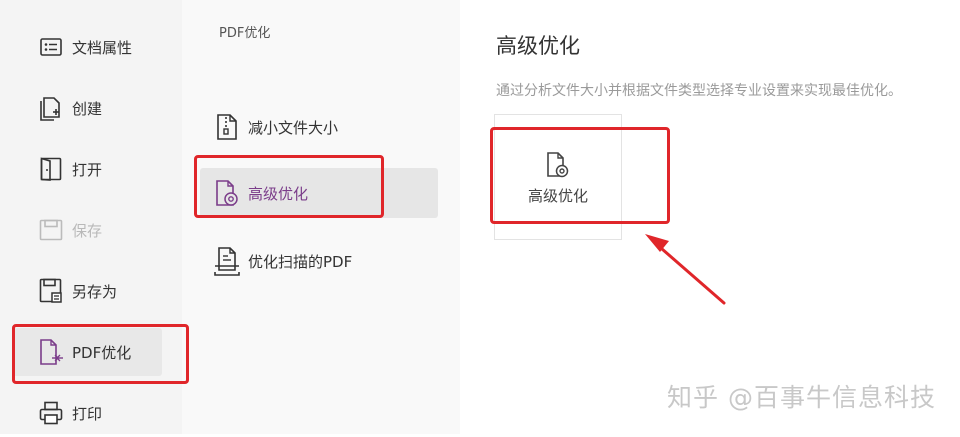  I want to click on annotation-arrow, so click(685, 269).